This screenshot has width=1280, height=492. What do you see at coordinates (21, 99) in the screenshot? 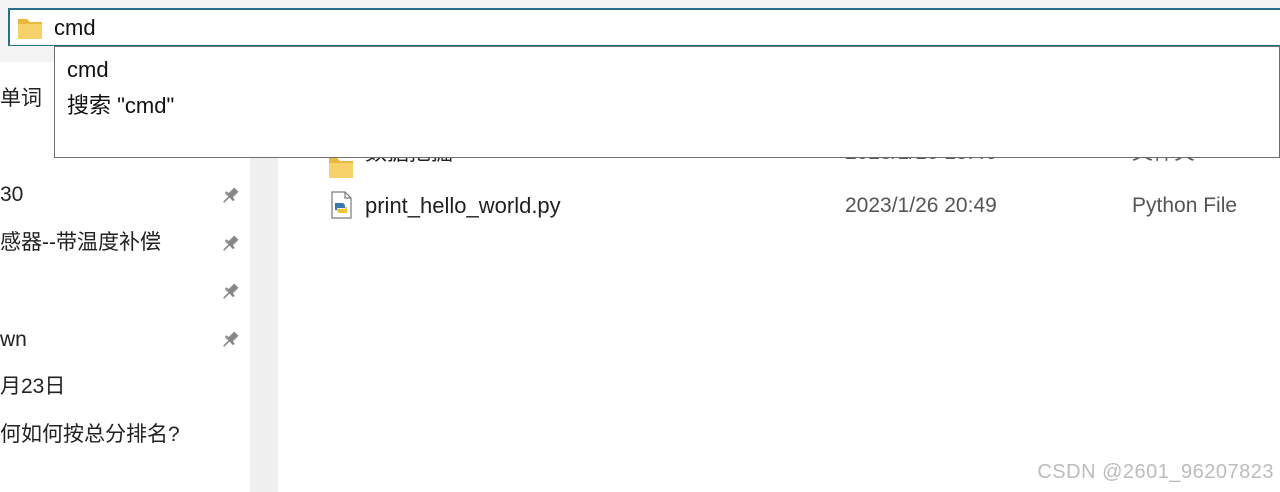
I see `sidebar-item: 单词` at bounding box center [21, 99].